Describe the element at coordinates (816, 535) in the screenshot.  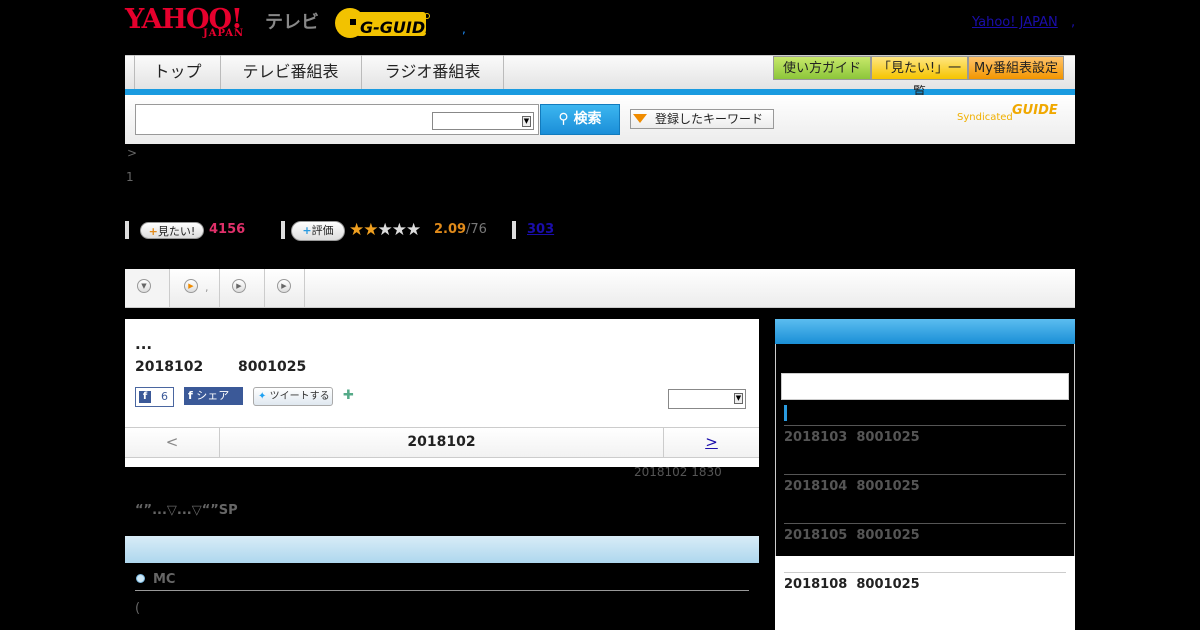
I see `sidebar-item-date: 2018105` at that location.